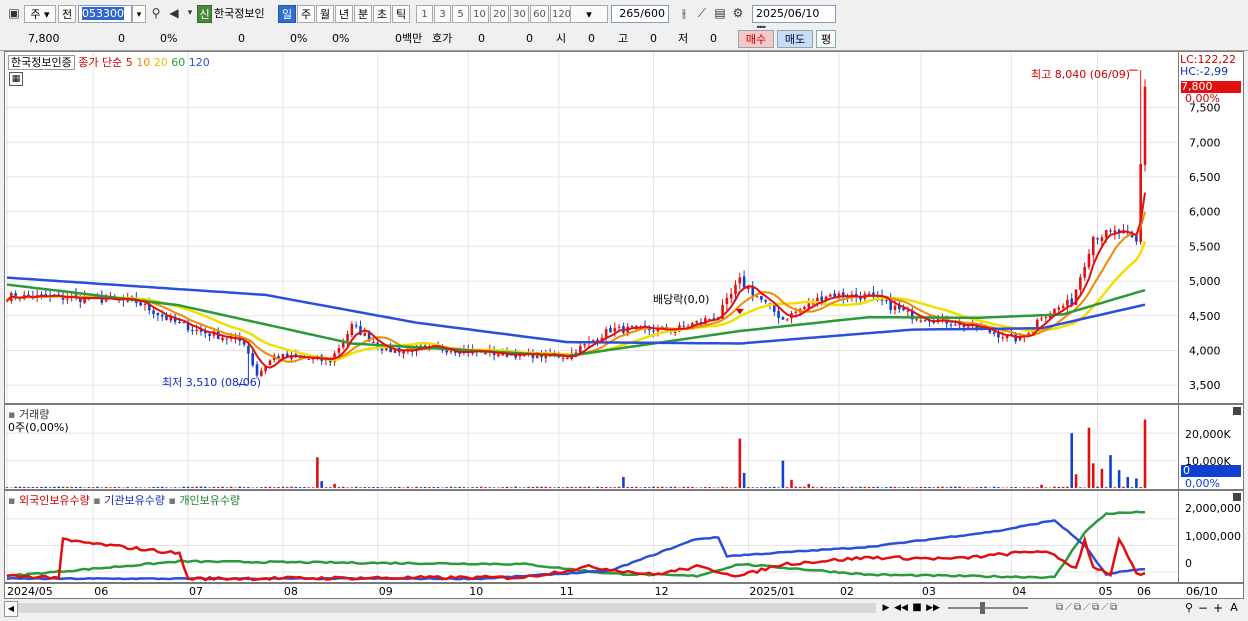 This screenshot has width=1248, height=621. Describe the element at coordinates (382, 14) in the screenshot. I see `period-button-5: 초` at that location.